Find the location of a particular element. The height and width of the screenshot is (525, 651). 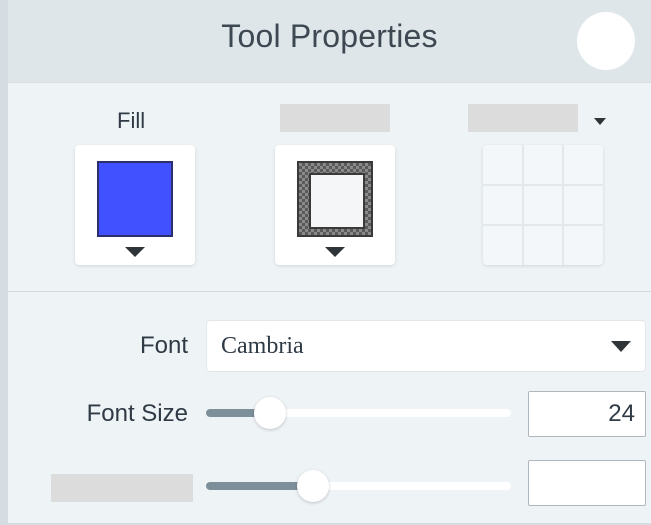

fill-color-button is located at coordinates (135, 205).